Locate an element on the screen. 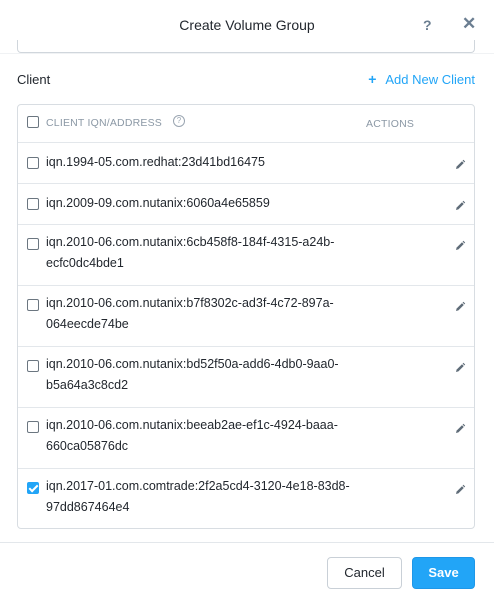 This screenshot has height=603, width=494. add-new-client-label: Add New Client is located at coordinates (430, 79).